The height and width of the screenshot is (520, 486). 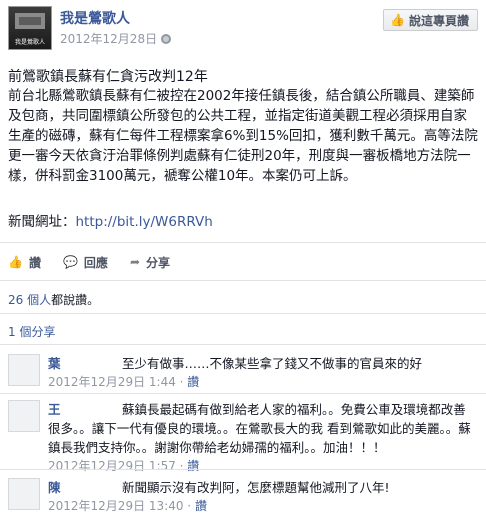 What do you see at coordinates (31, 331) in the screenshot?
I see `shares-link: 1 個分享` at bounding box center [31, 331].